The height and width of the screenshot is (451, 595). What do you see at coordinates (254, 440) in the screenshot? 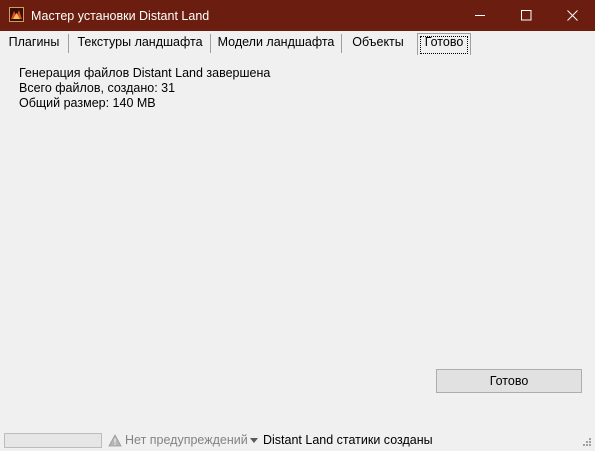
I see `dropdown-arrow-icon` at bounding box center [254, 440].